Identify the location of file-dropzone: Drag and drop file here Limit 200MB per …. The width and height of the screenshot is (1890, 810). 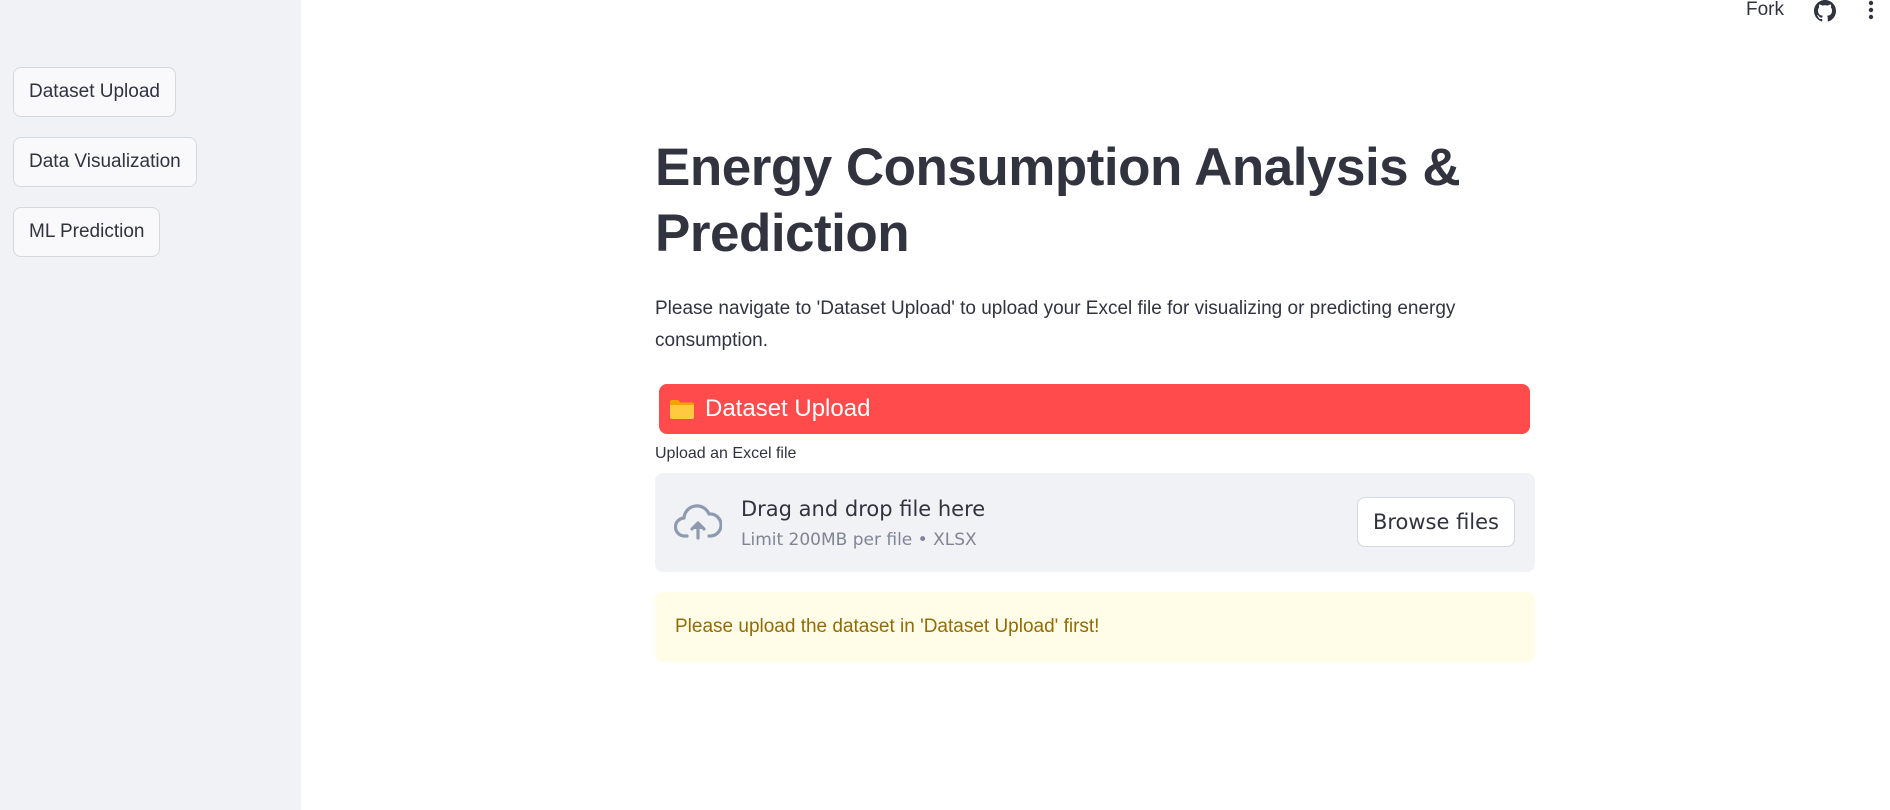
(1095, 522).